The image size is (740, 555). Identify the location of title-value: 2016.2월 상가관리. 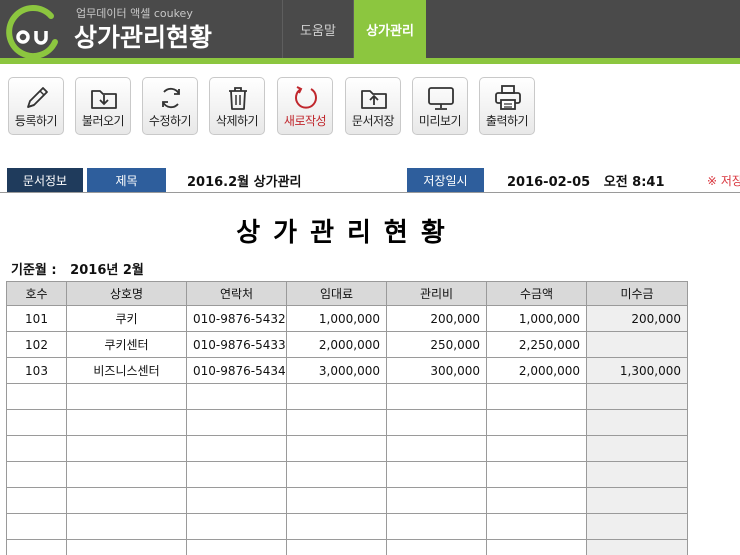
(244, 180).